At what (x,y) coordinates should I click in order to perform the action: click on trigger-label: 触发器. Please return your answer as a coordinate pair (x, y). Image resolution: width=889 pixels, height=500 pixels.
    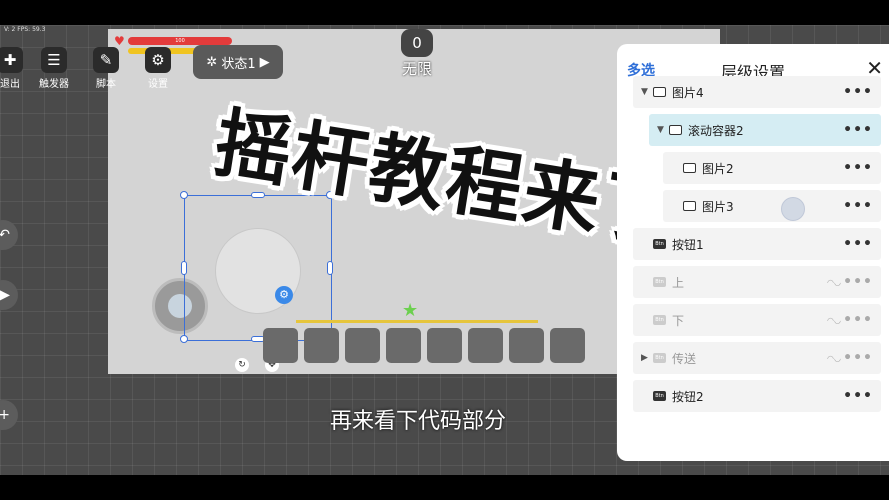
    Looking at the image, I should click on (54, 84).